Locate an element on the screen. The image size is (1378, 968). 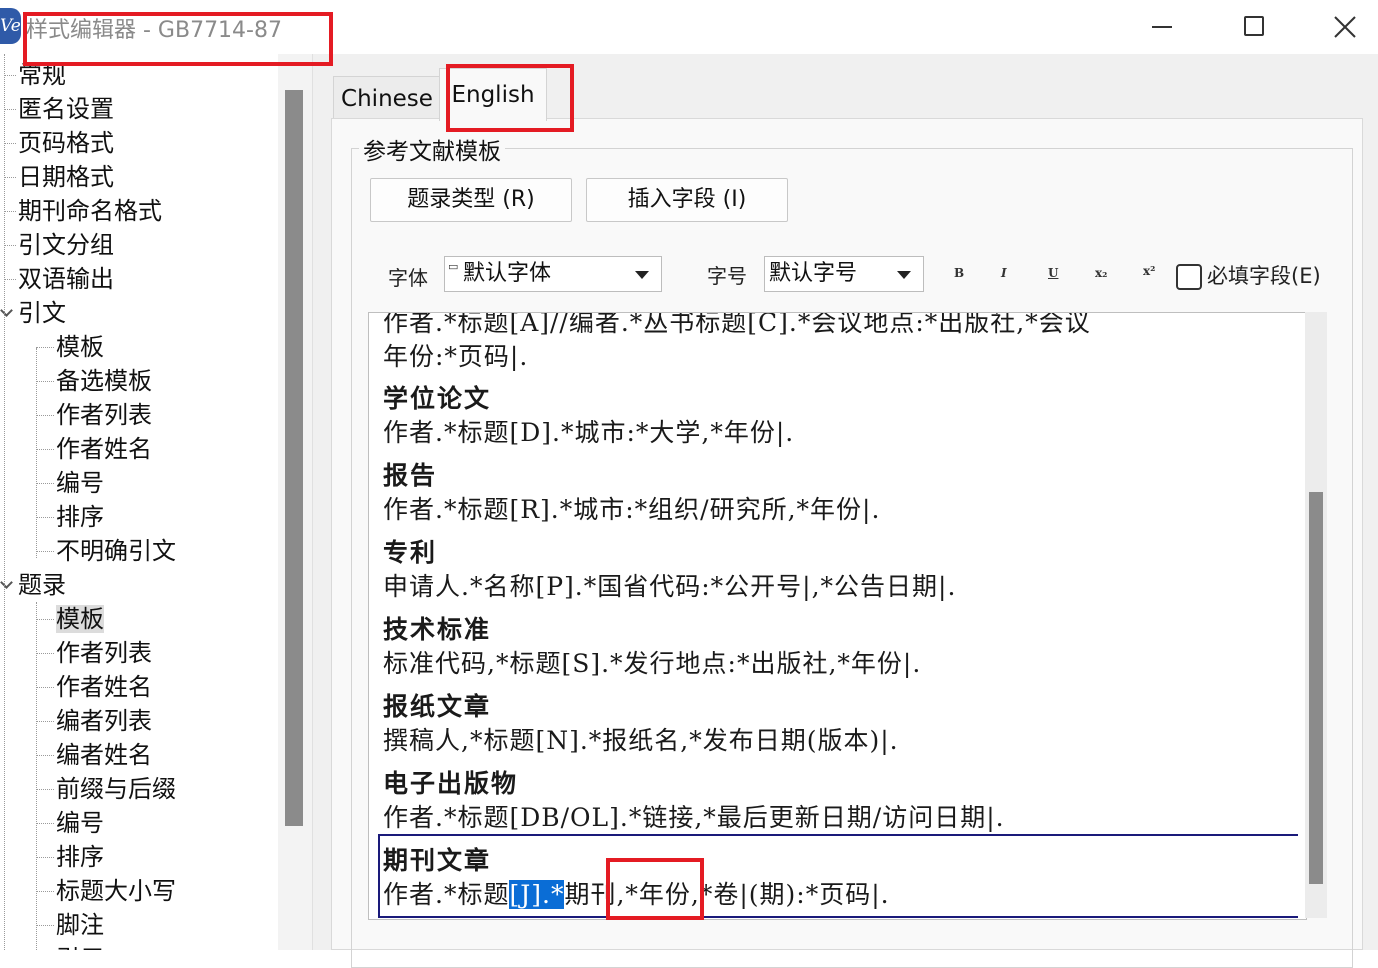
ref-type-button: 题录类型 (R) is located at coordinates (471, 200).